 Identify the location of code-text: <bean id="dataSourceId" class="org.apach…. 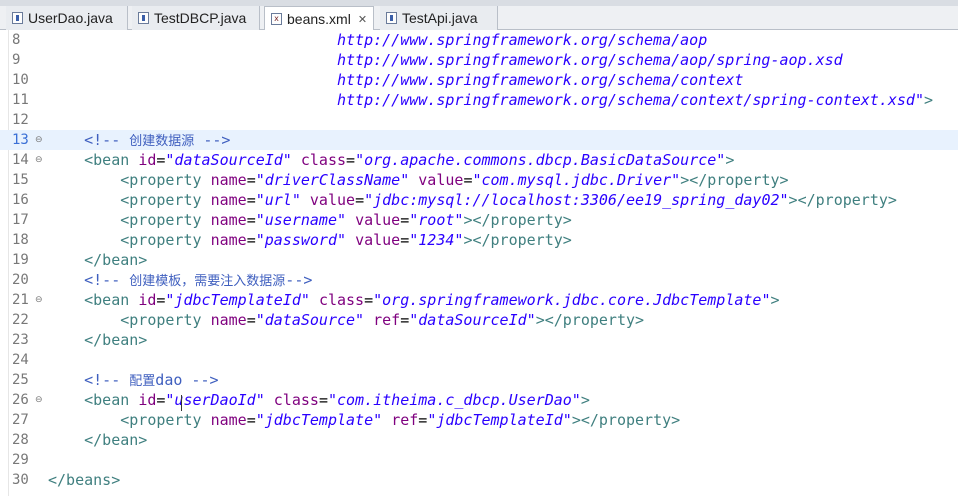
(409, 160).